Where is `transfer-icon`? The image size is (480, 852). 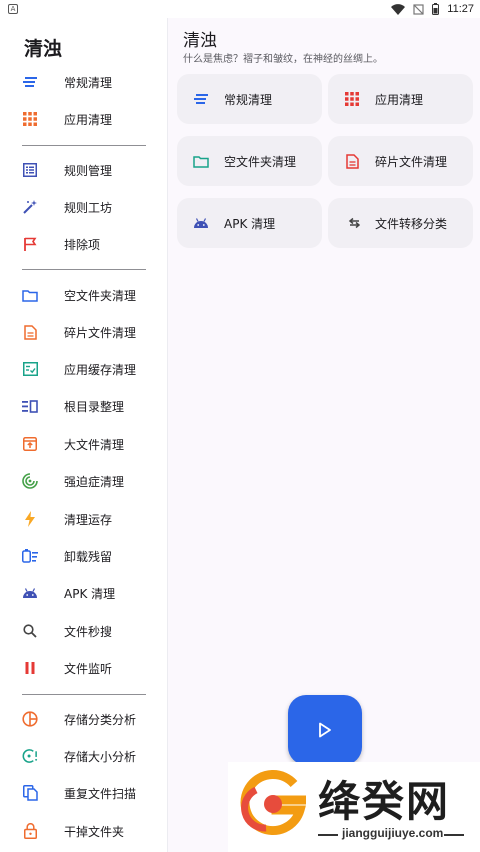 transfer-icon is located at coordinates (352, 223).